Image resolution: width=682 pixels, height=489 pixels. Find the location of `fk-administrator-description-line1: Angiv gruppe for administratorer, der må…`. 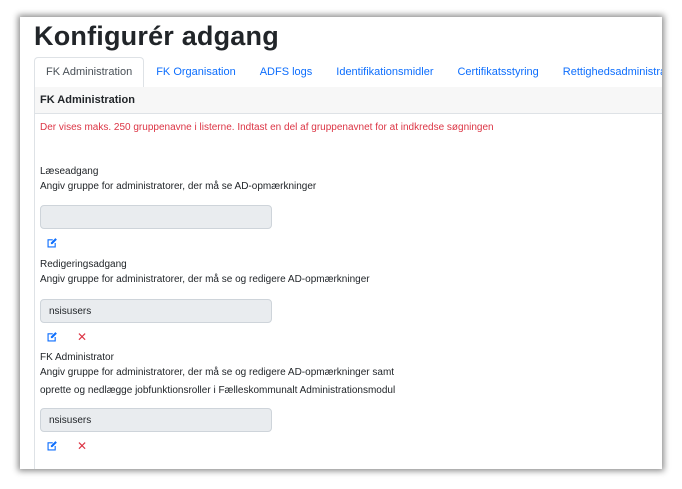

fk-administrator-description-line1: Angiv gruppe for administratorer, der må… is located at coordinates (217, 372).